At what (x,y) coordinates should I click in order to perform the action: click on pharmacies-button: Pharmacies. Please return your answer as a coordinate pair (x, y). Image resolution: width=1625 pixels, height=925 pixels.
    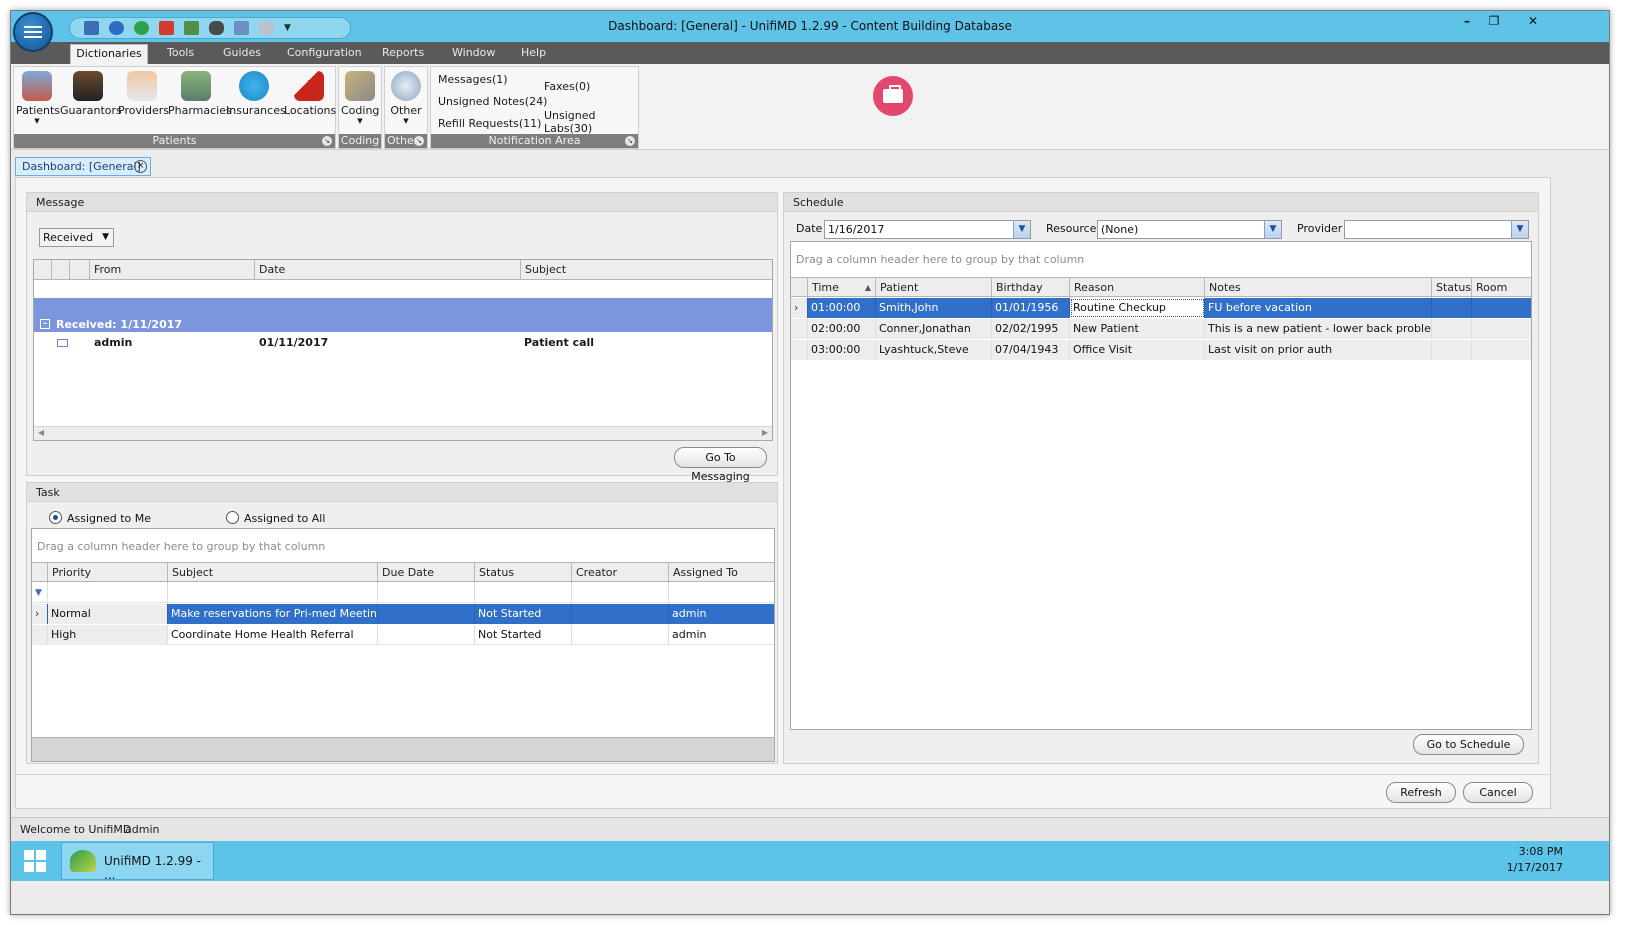
    Looking at the image, I should click on (200, 94).